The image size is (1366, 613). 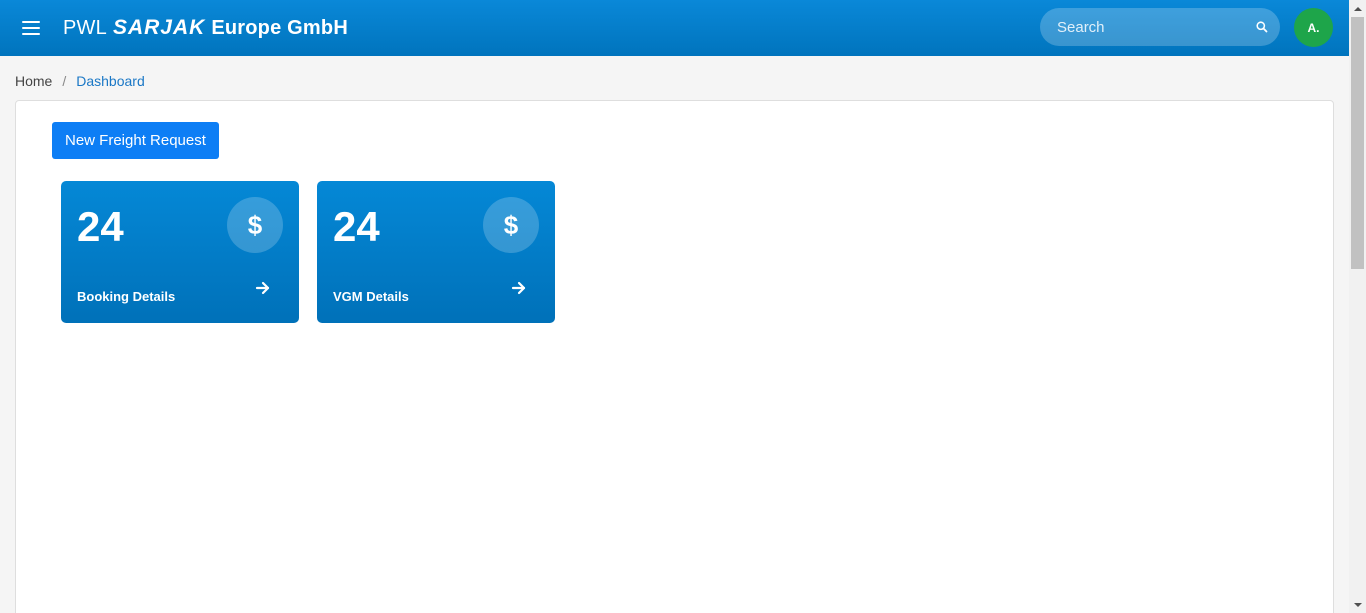 What do you see at coordinates (33, 81) in the screenshot?
I see `breadcrumb-home: Home` at bounding box center [33, 81].